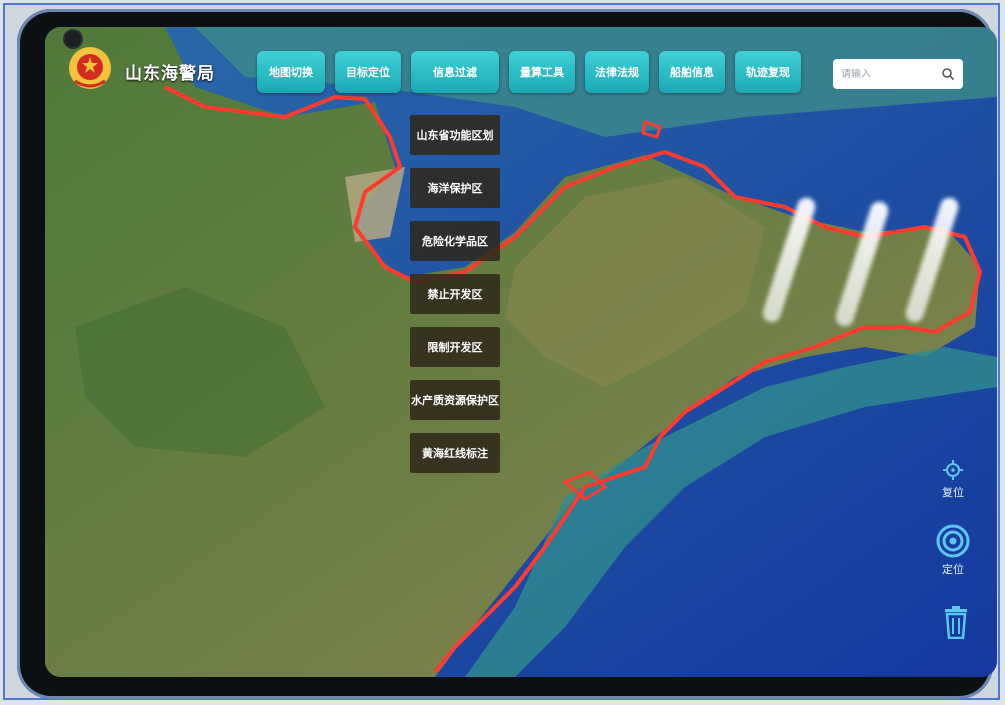 The height and width of the screenshot is (705, 1005). I want to click on reset-button: 复位, so click(953, 479).